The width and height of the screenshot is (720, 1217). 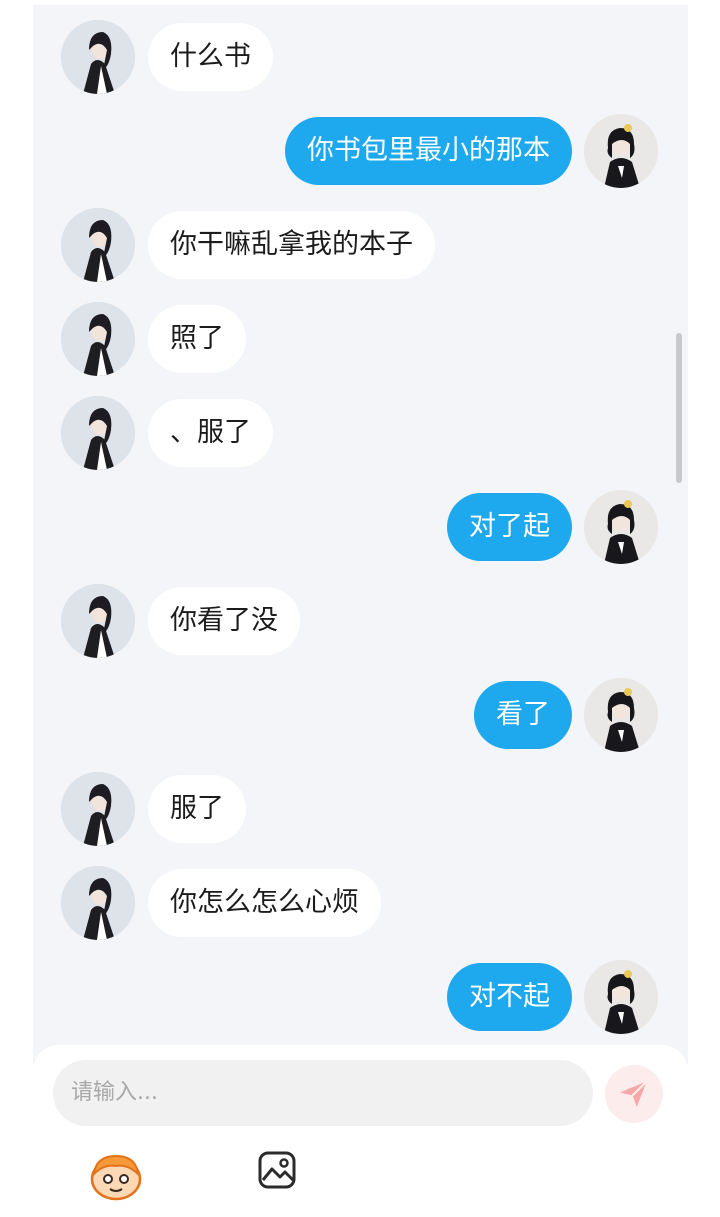 I want to click on sticker-face-icon, so click(x=116, y=1177).